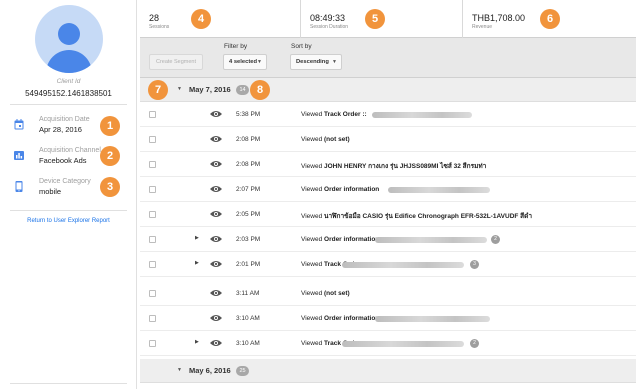 Image resolution: width=636 pixels, height=389 pixels. Describe the element at coordinates (388, 293) in the screenshot. I see `activity-row: 3:11 AM Viewed (not set)` at that location.